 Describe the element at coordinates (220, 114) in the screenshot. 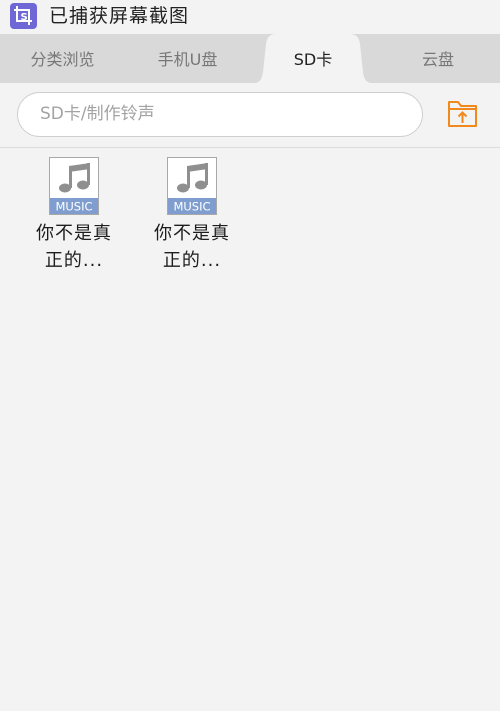

I see `path-input: SD卡/制作铃声` at that location.